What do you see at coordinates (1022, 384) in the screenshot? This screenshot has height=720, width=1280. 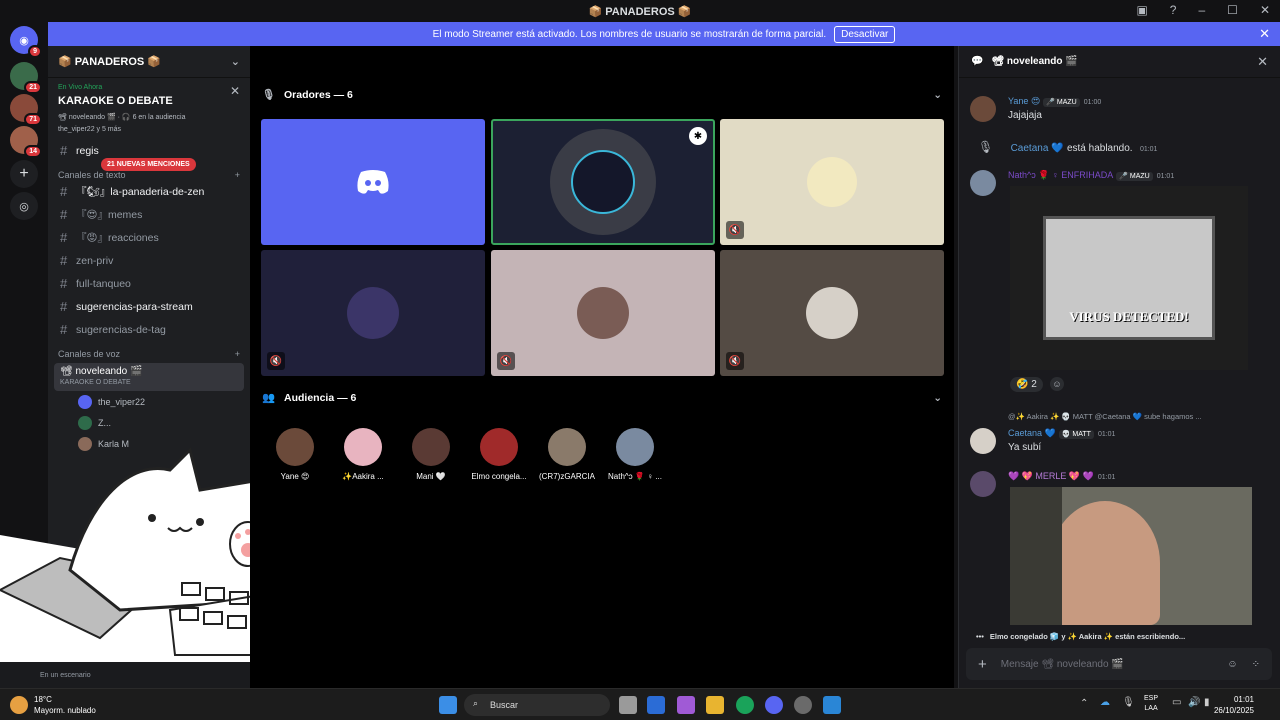 I see `reaction-emoji: 🤣` at bounding box center [1022, 384].